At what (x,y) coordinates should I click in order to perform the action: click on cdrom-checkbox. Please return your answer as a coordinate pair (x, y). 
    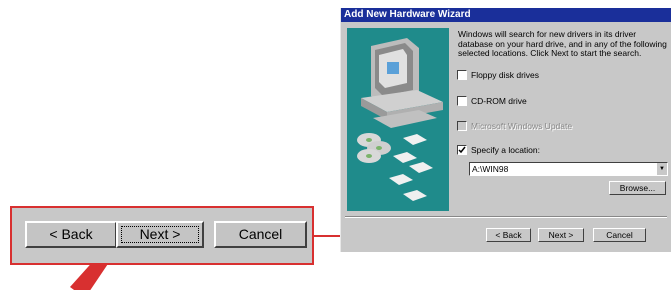
    Looking at the image, I should click on (462, 100).